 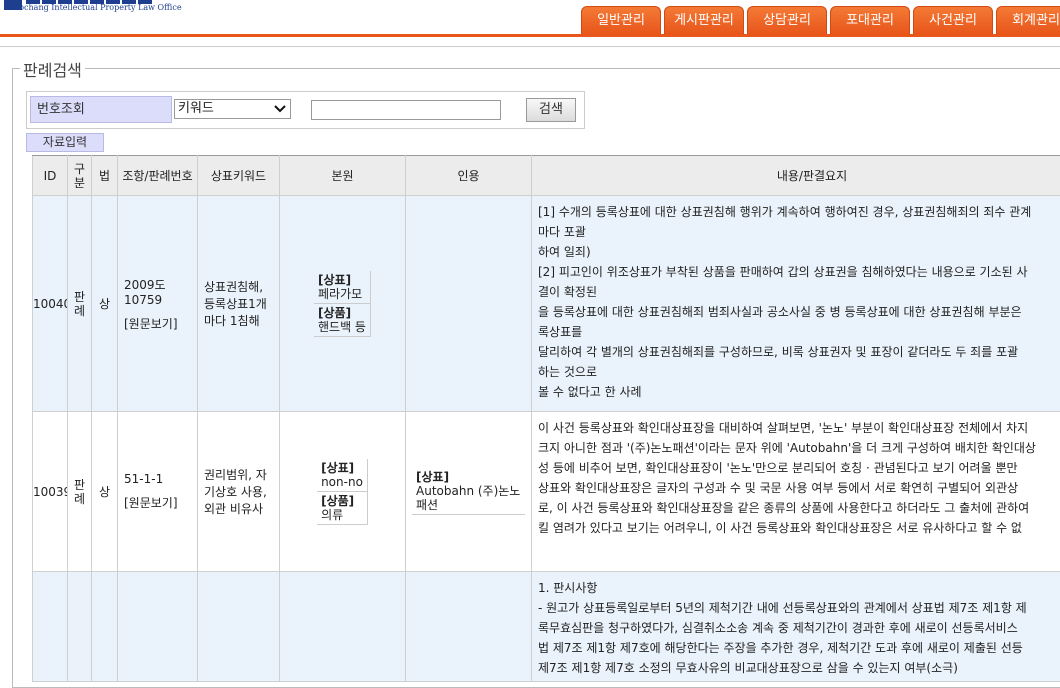 I want to click on nav-tab-accounting: 회계관리, so click(x=1028, y=20).